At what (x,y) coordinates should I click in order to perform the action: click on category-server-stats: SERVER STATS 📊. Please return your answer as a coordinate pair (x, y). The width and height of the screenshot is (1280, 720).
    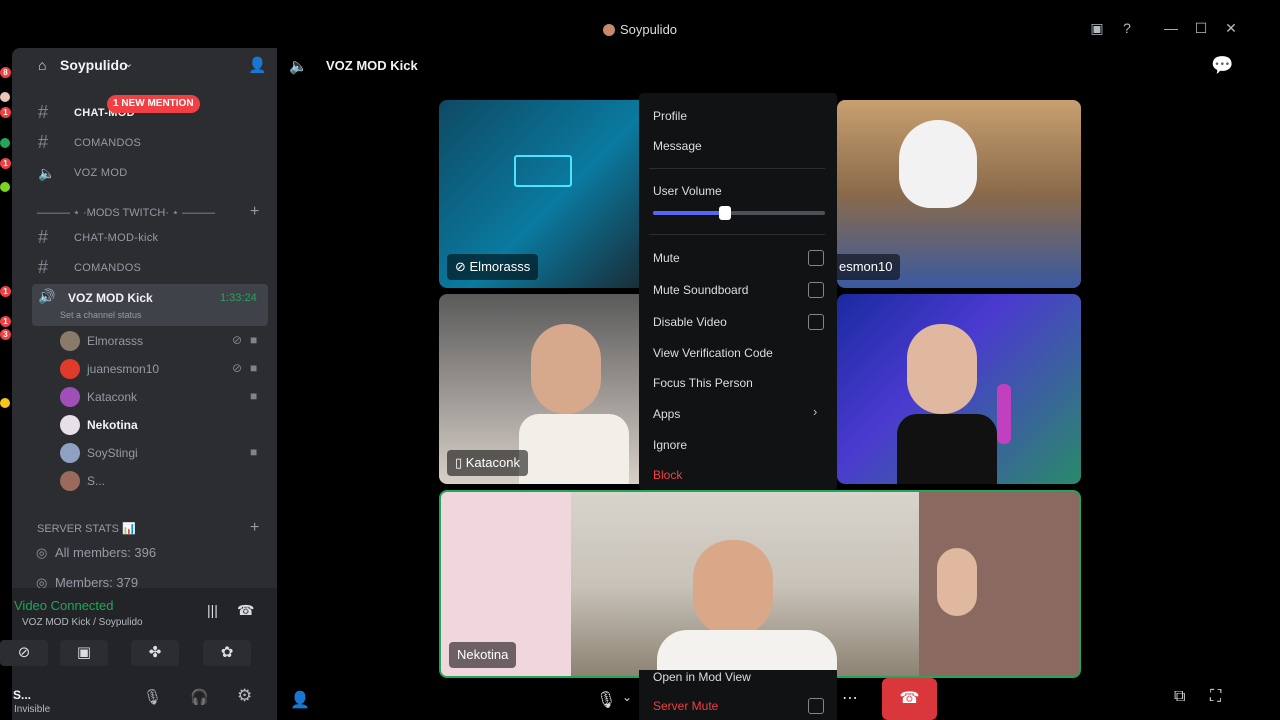
    Looking at the image, I should click on (86, 528).